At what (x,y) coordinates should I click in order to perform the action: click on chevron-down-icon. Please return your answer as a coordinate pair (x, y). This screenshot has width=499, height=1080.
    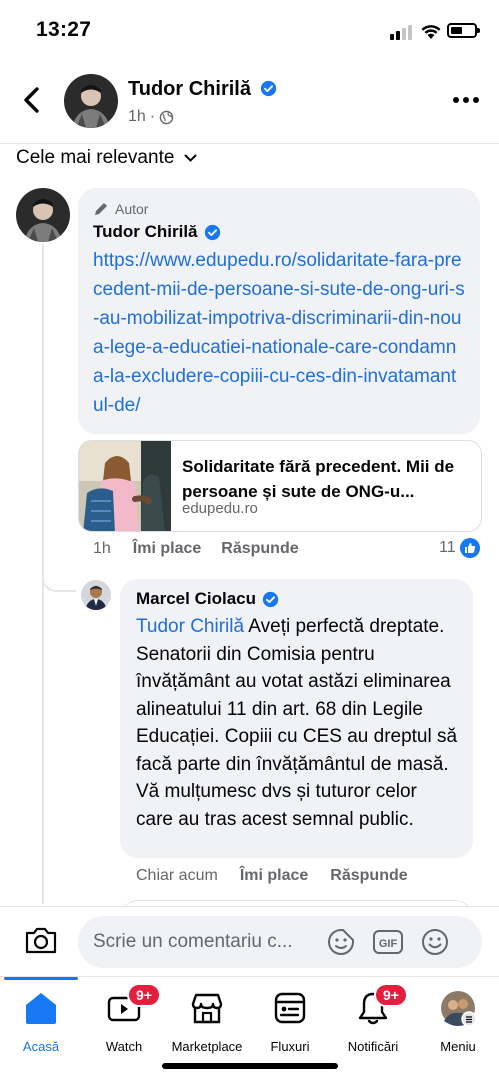
    Looking at the image, I should click on (190, 158).